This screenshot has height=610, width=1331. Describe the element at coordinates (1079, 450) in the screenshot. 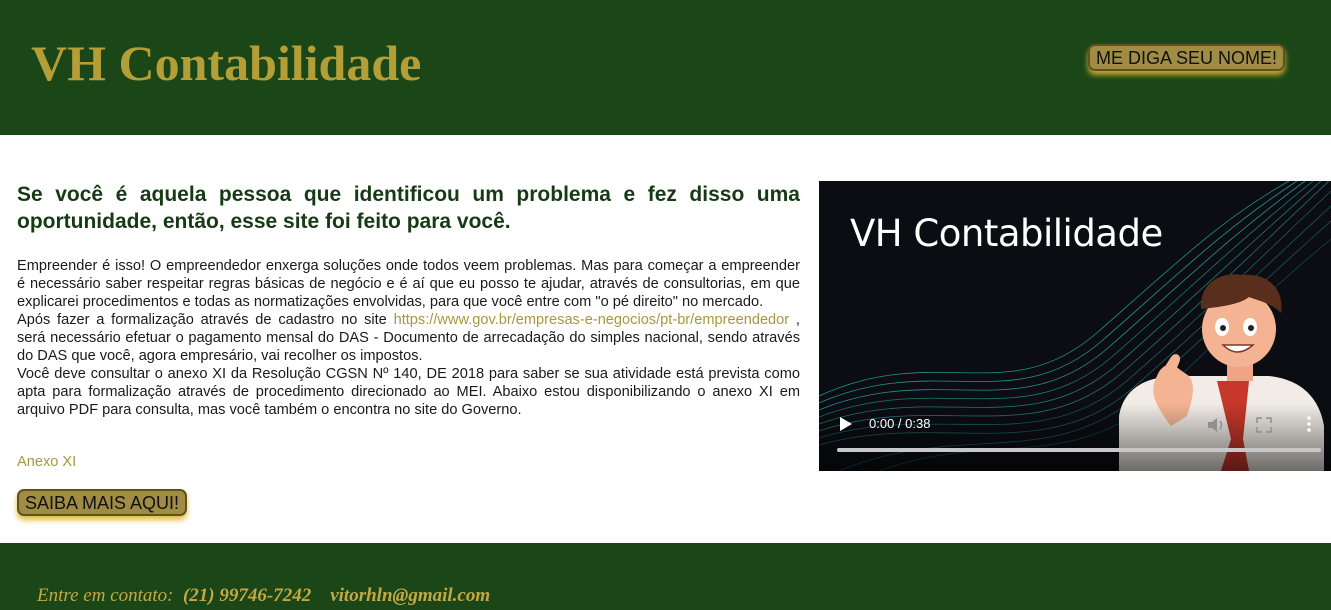

I see `video-progress-bar` at that location.